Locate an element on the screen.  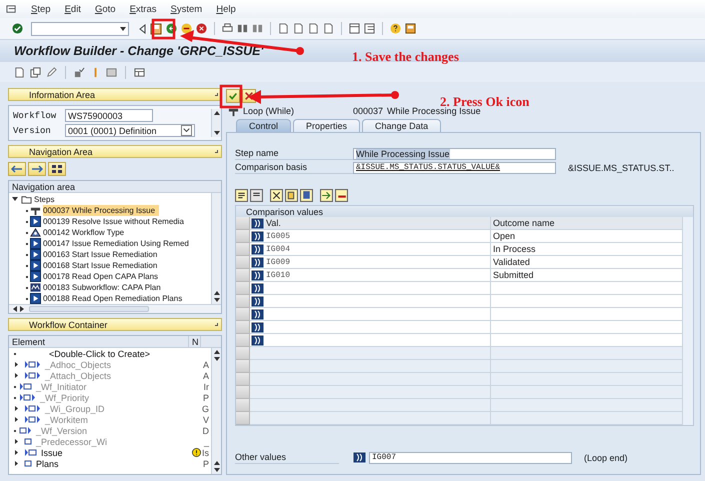
remove-icon is located at coordinates (341, 195).